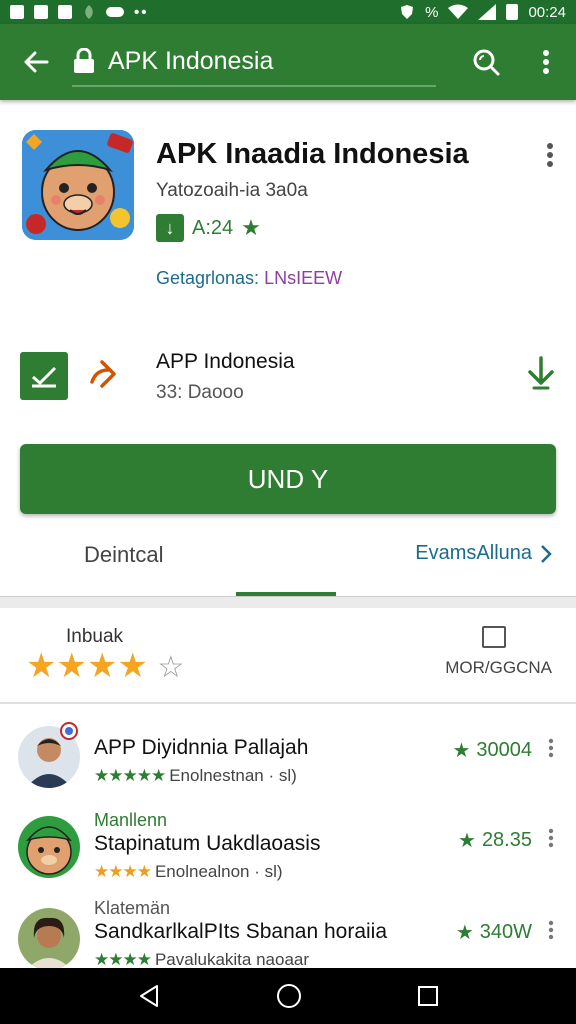 The image size is (576, 1024). What do you see at coordinates (288, 380) in the screenshot?
I see `feature-row: APP Indonesia 33: Daooo` at bounding box center [288, 380].